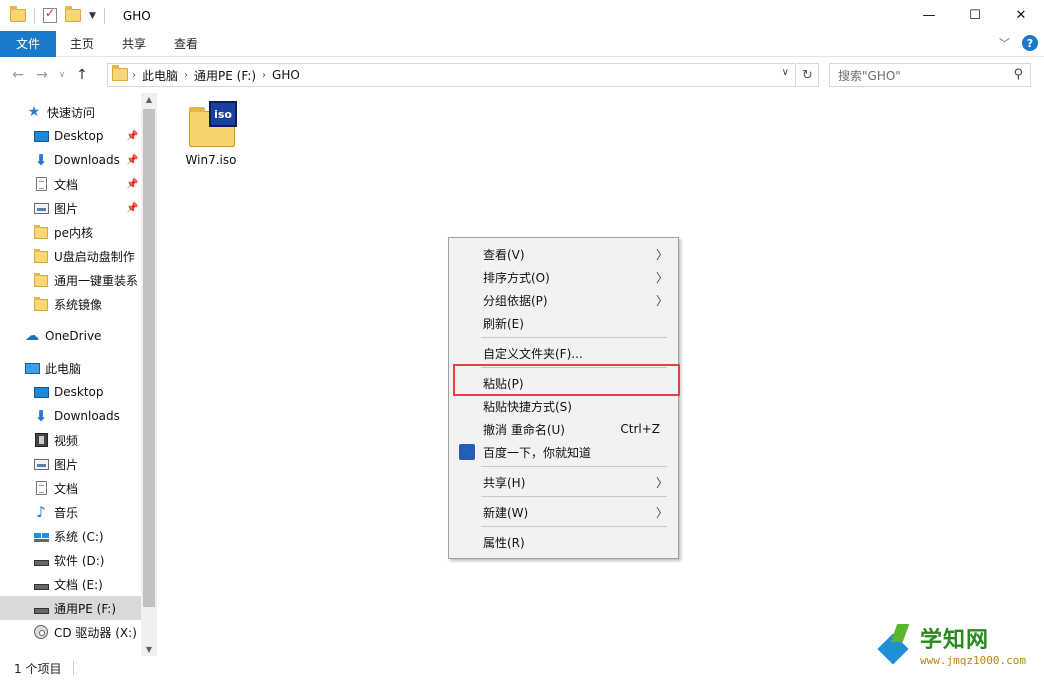 The image size is (1044, 680). I want to click on address-bar: › 此电脑 › 通用PE (F:) › GHO ∨, so click(451, 75).